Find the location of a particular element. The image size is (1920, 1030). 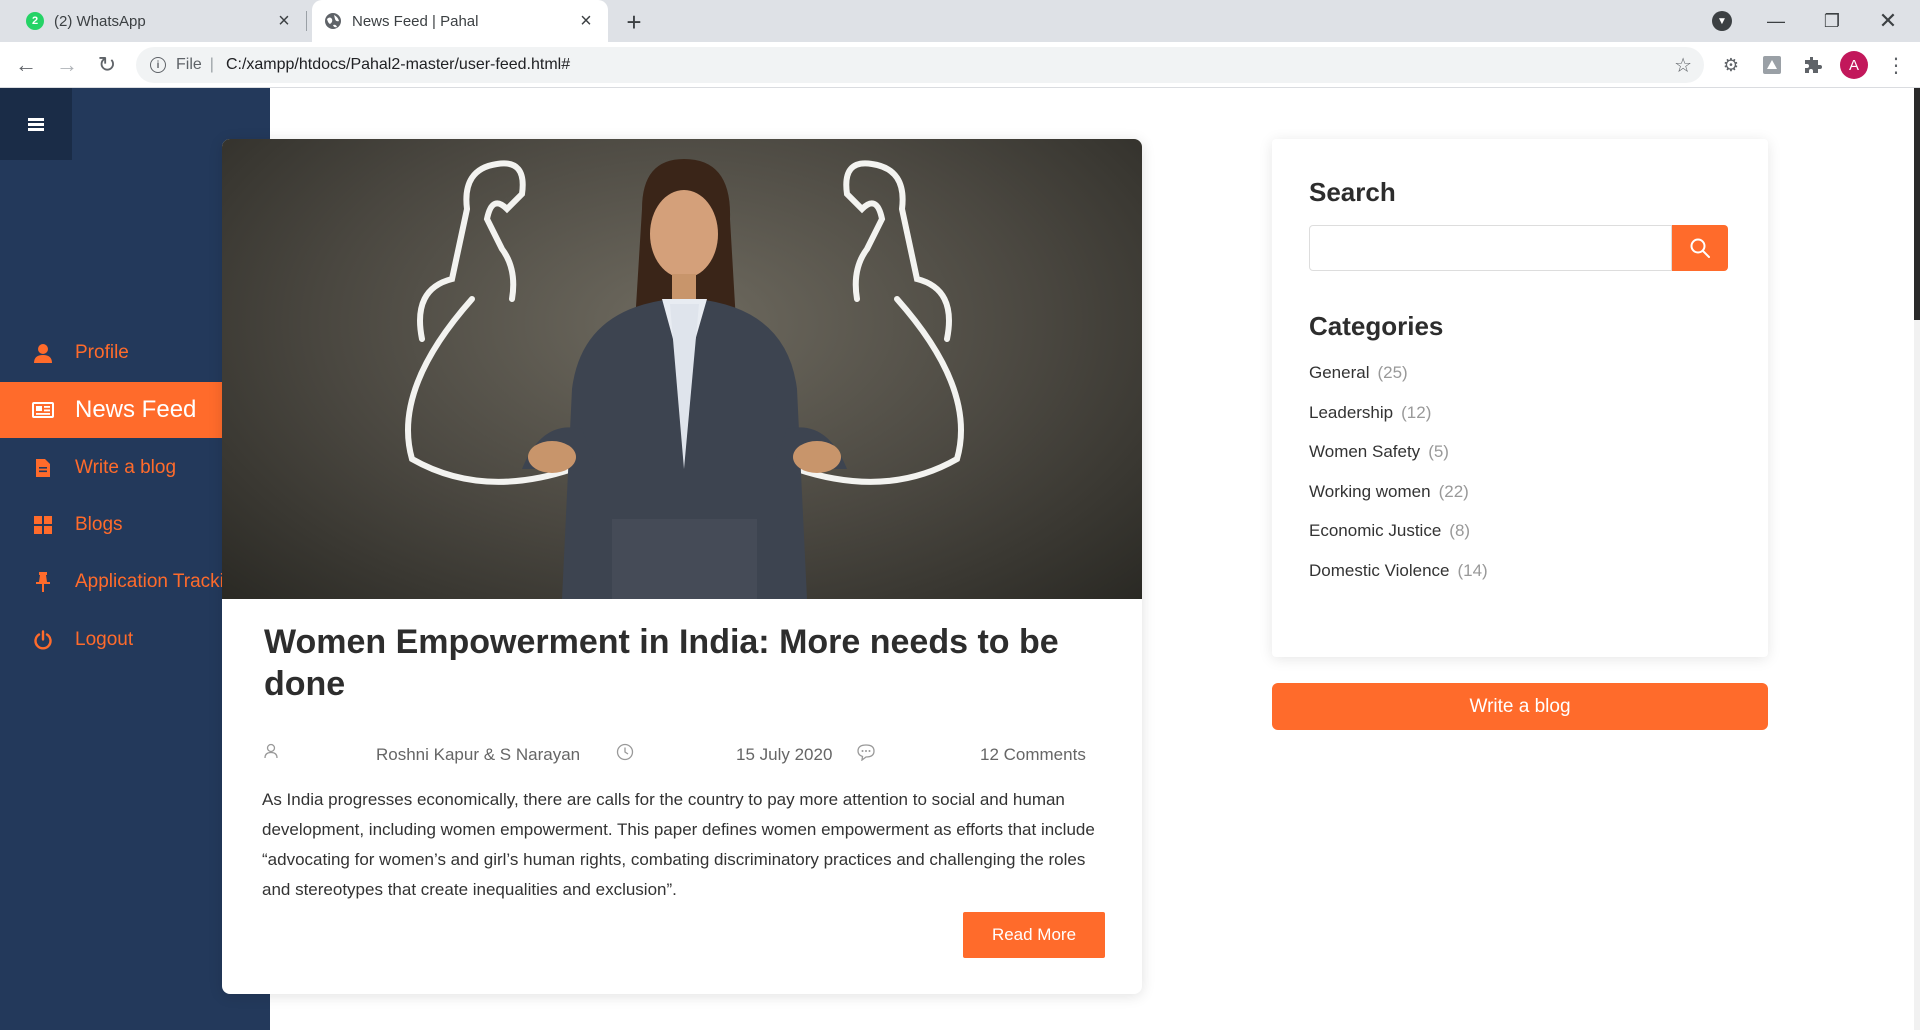

globe-icon is located at coordinates (333, 21).